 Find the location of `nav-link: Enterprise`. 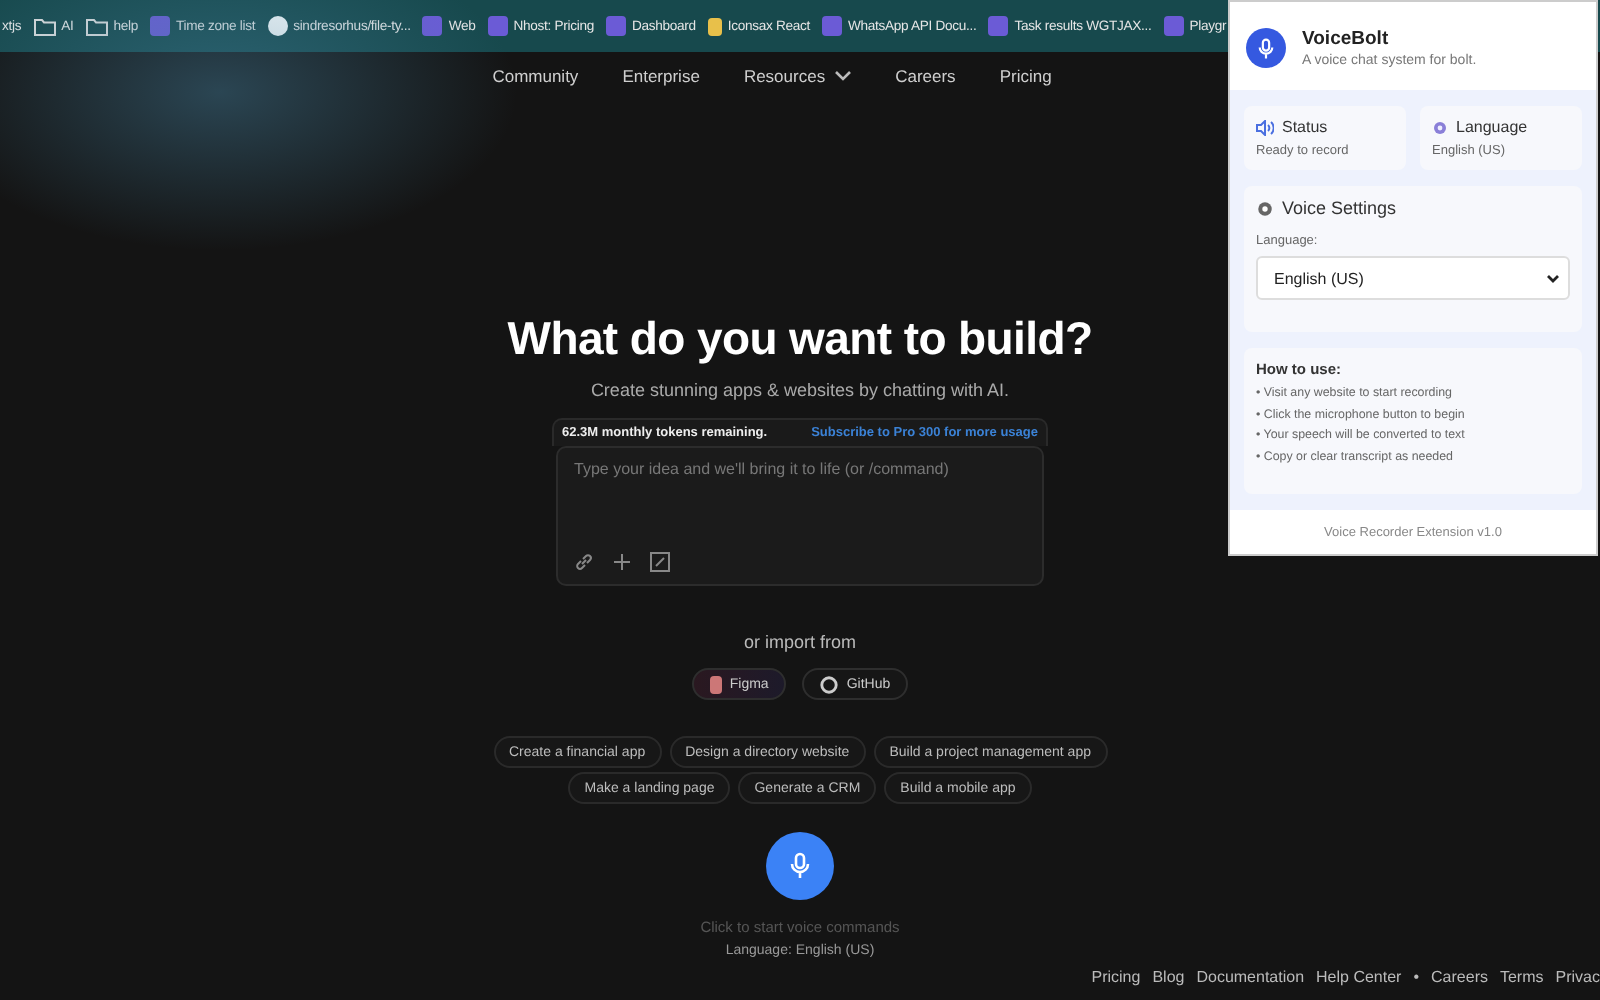

nav-link: Enterprise is located at coordinates (661, 76).